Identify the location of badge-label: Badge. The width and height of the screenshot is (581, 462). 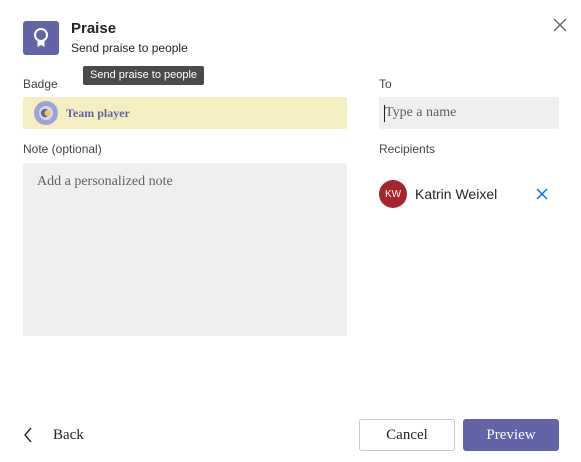
(40, 84).